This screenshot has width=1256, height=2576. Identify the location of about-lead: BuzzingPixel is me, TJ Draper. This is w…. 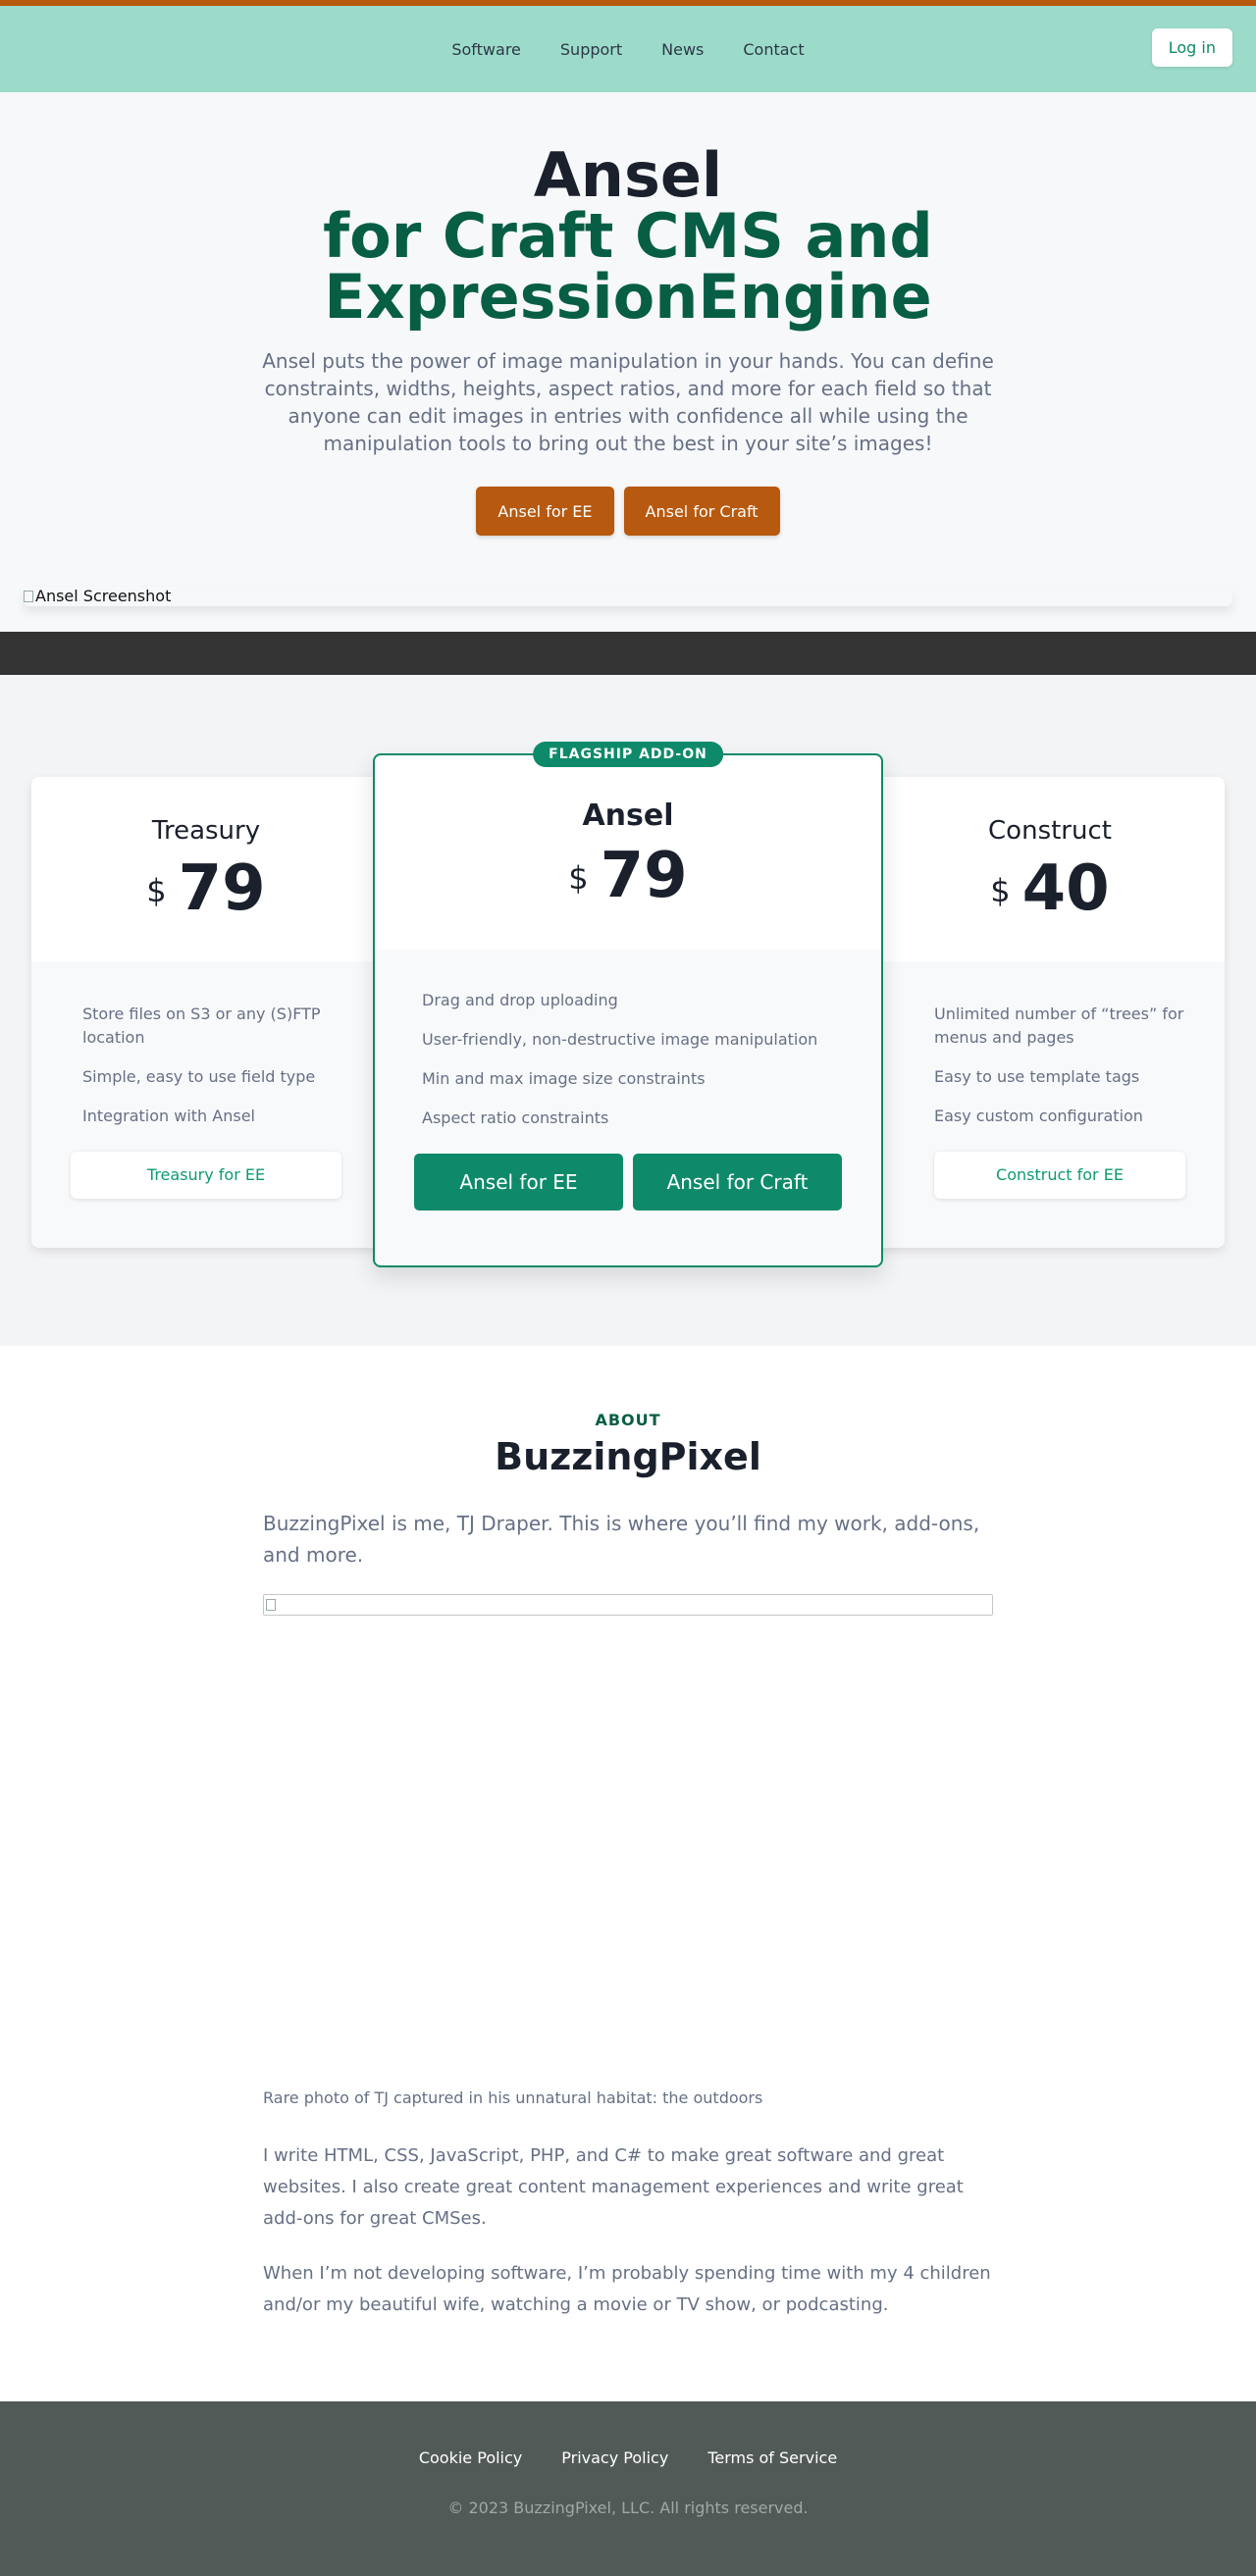
(621, 1539).